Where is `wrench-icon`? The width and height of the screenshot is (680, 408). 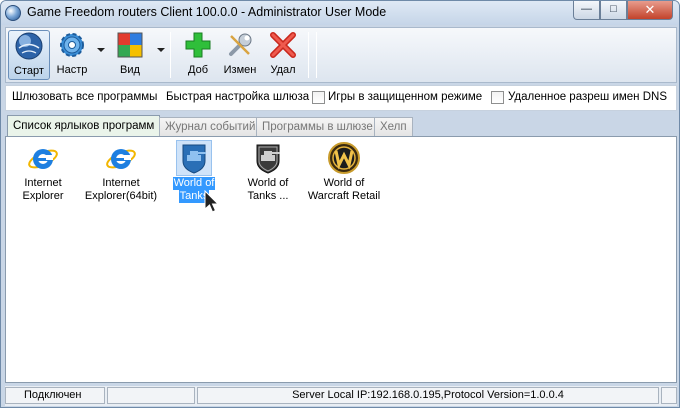
wrench-icon is located at coordinates (240, 44).